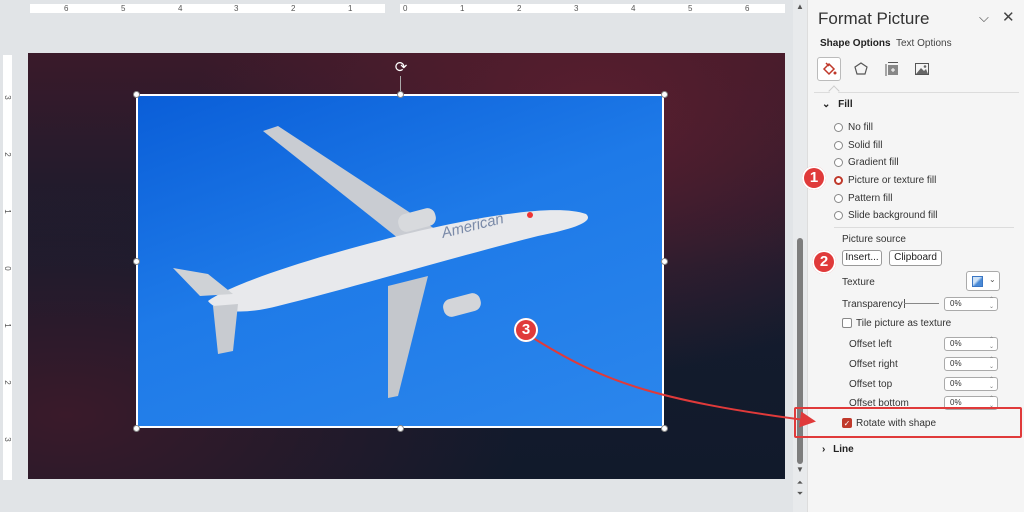  I want to click on effects-icon, so click(861, 69).